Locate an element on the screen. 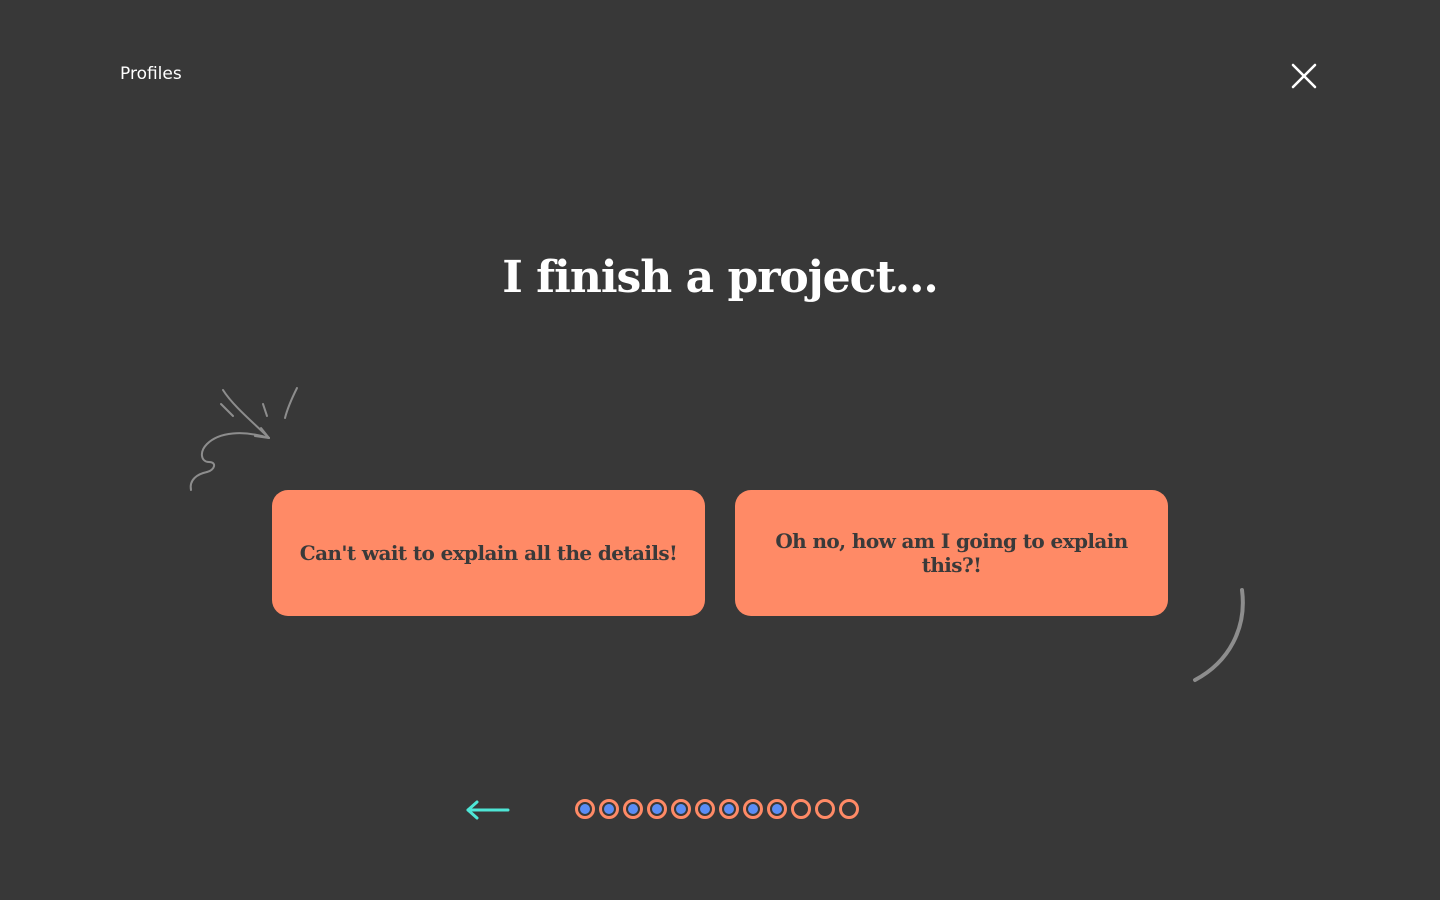  decorative-doodle-left is located at coordinates (243, 439).